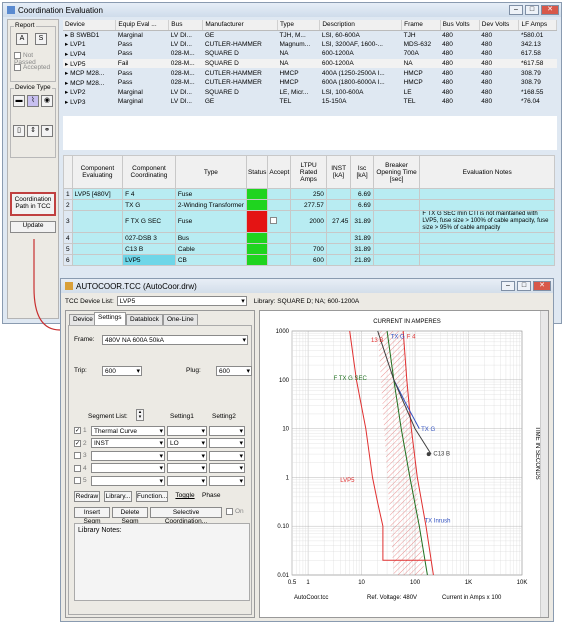 The image size is (567, 624). What do you see at coordinates (309, 249) in the screenshot?
I see `evaluation-row: 5 C13 B Cable 700 31.89` at bounding box center [309, 249].